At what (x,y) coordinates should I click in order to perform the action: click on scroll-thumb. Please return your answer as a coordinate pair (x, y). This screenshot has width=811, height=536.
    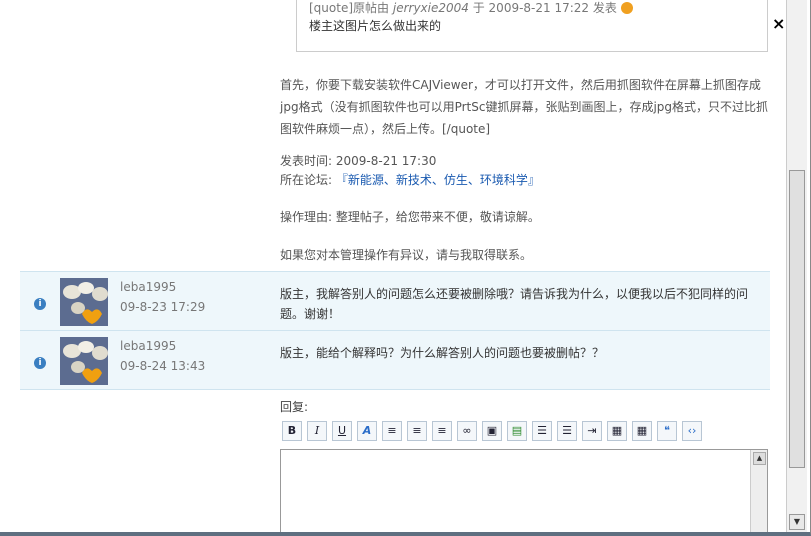
    Looking at the image, I should click on (797, 319).